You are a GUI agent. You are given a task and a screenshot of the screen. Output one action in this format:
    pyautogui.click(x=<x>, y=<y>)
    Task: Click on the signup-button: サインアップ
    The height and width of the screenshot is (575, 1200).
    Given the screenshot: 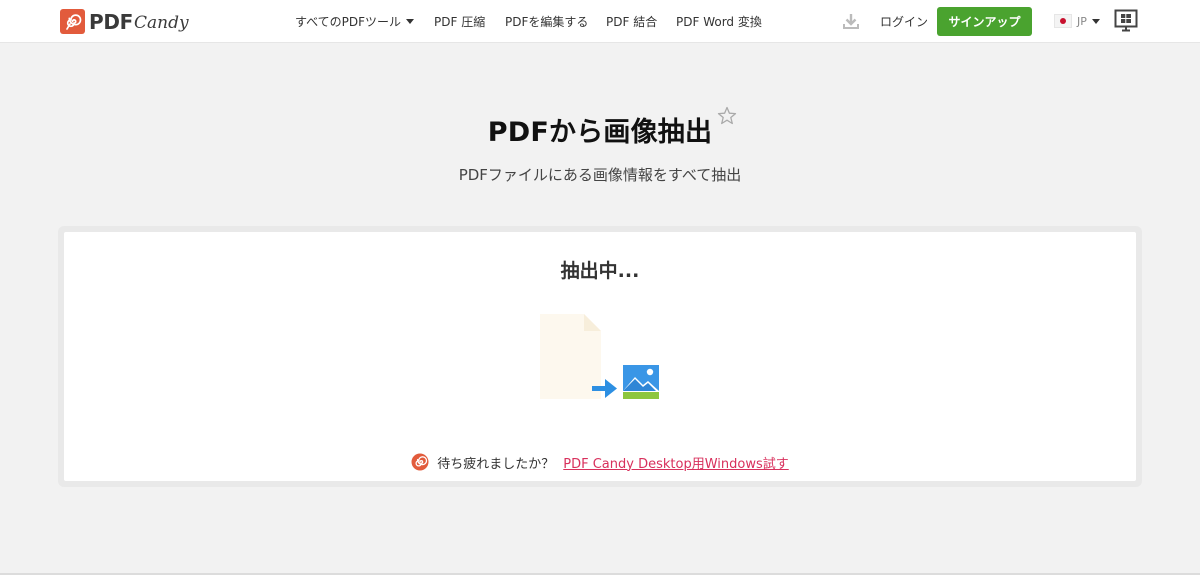 What is the action you would take?
    pyautogui.click(x=984, y=21)
    